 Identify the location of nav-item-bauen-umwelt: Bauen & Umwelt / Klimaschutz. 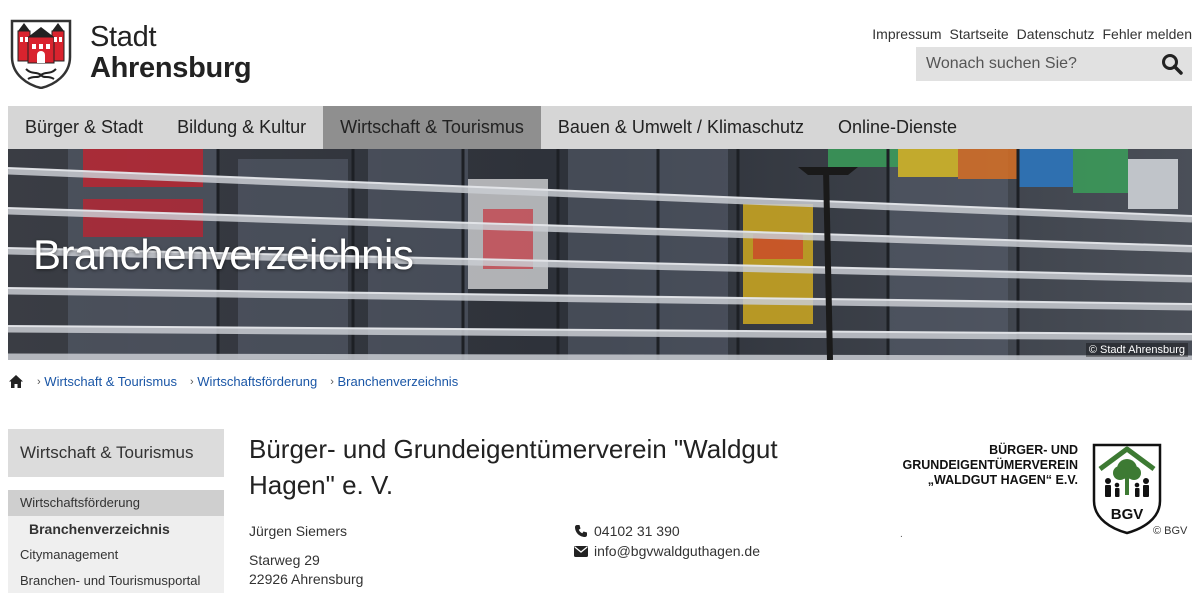
(681, 127).